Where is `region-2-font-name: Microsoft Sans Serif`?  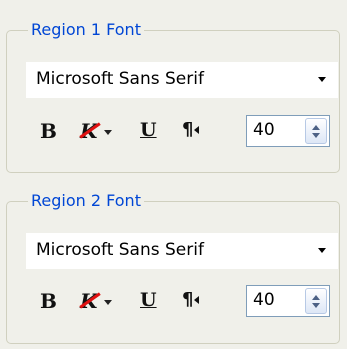 region-2-font-name: Microsoft Sans Serif is located at coordinates (120, 250).